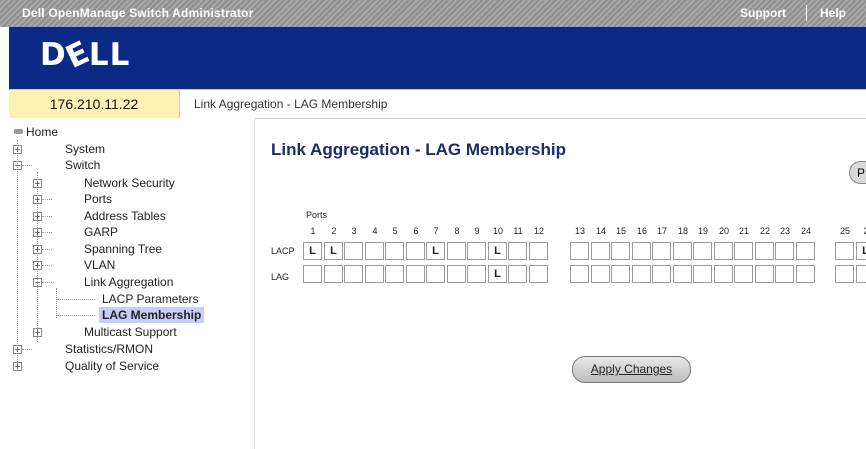 The image size is (866, 449). I want to click on lacp-row-label: LACP, so click(283, 251).